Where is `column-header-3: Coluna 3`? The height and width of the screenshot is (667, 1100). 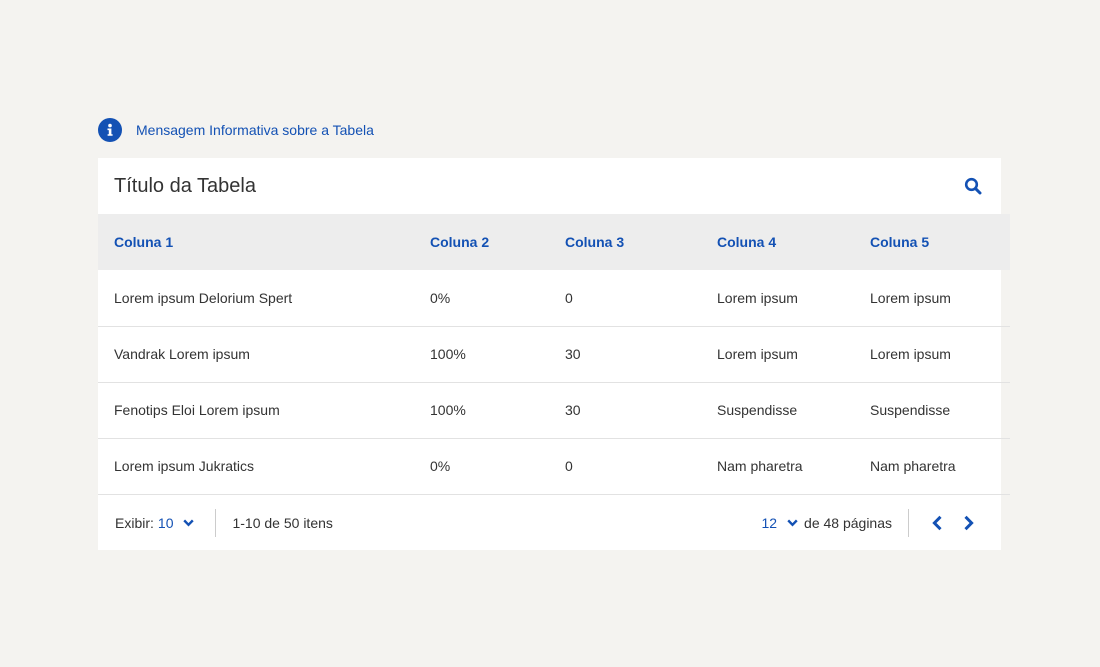 column-header-3: Coluna 3 is located at coordinates (640, 242).